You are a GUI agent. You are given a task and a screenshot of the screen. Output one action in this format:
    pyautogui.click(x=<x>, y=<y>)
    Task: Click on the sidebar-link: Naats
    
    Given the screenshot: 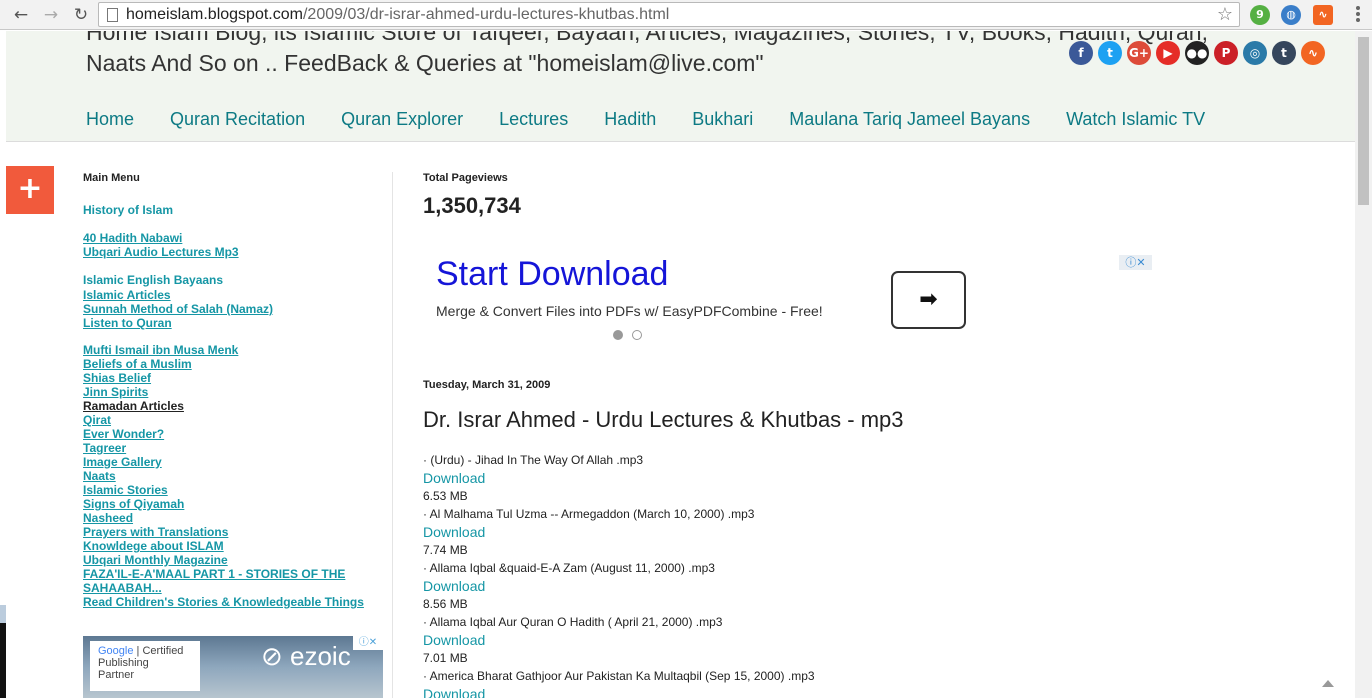 What is the action you would take?
    pyautogui.click(x=233, y=476)
    